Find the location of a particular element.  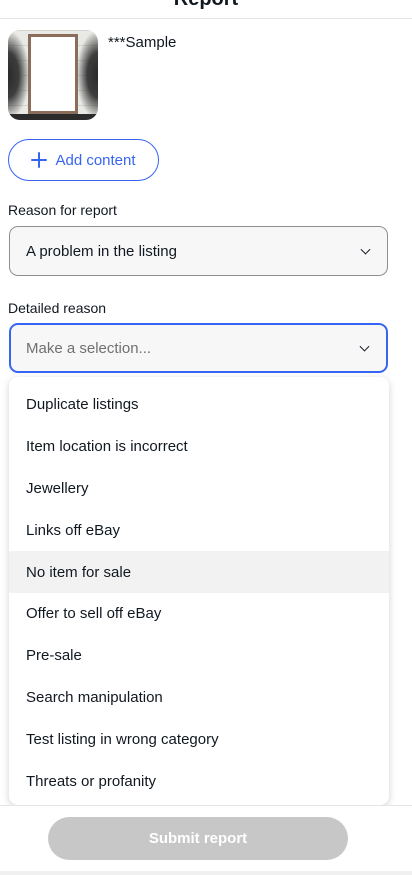

header-divider is located at coordinates (206, 18).